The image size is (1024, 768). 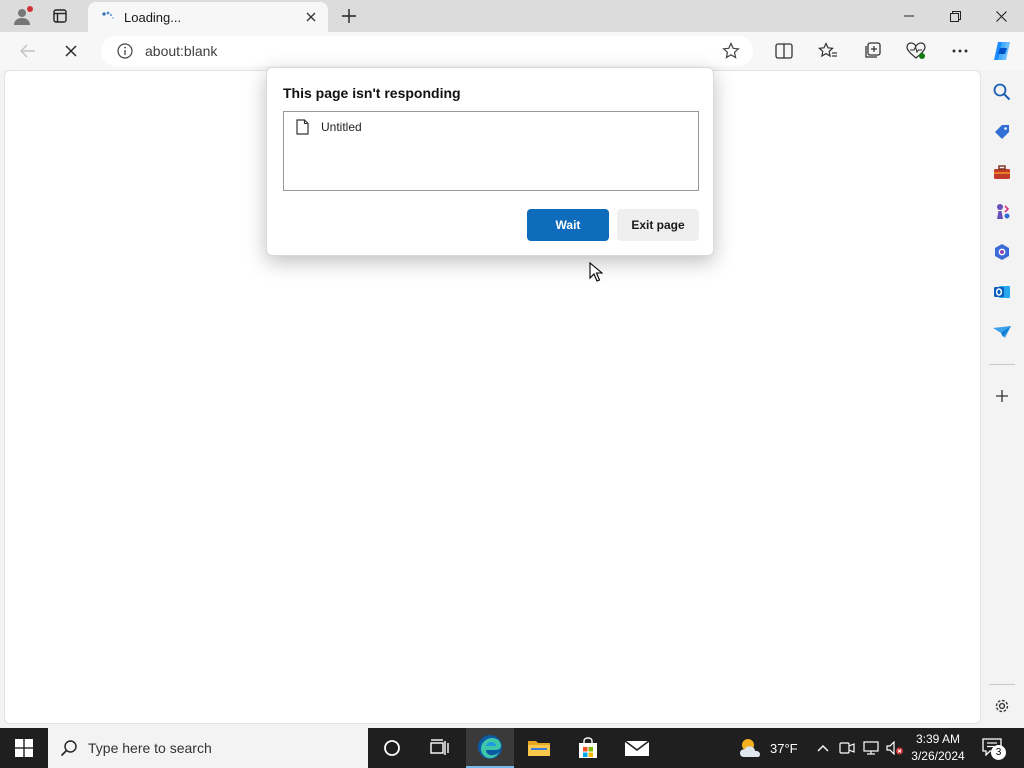 I want to click on gear-icon, so click(x=1002, y=706).